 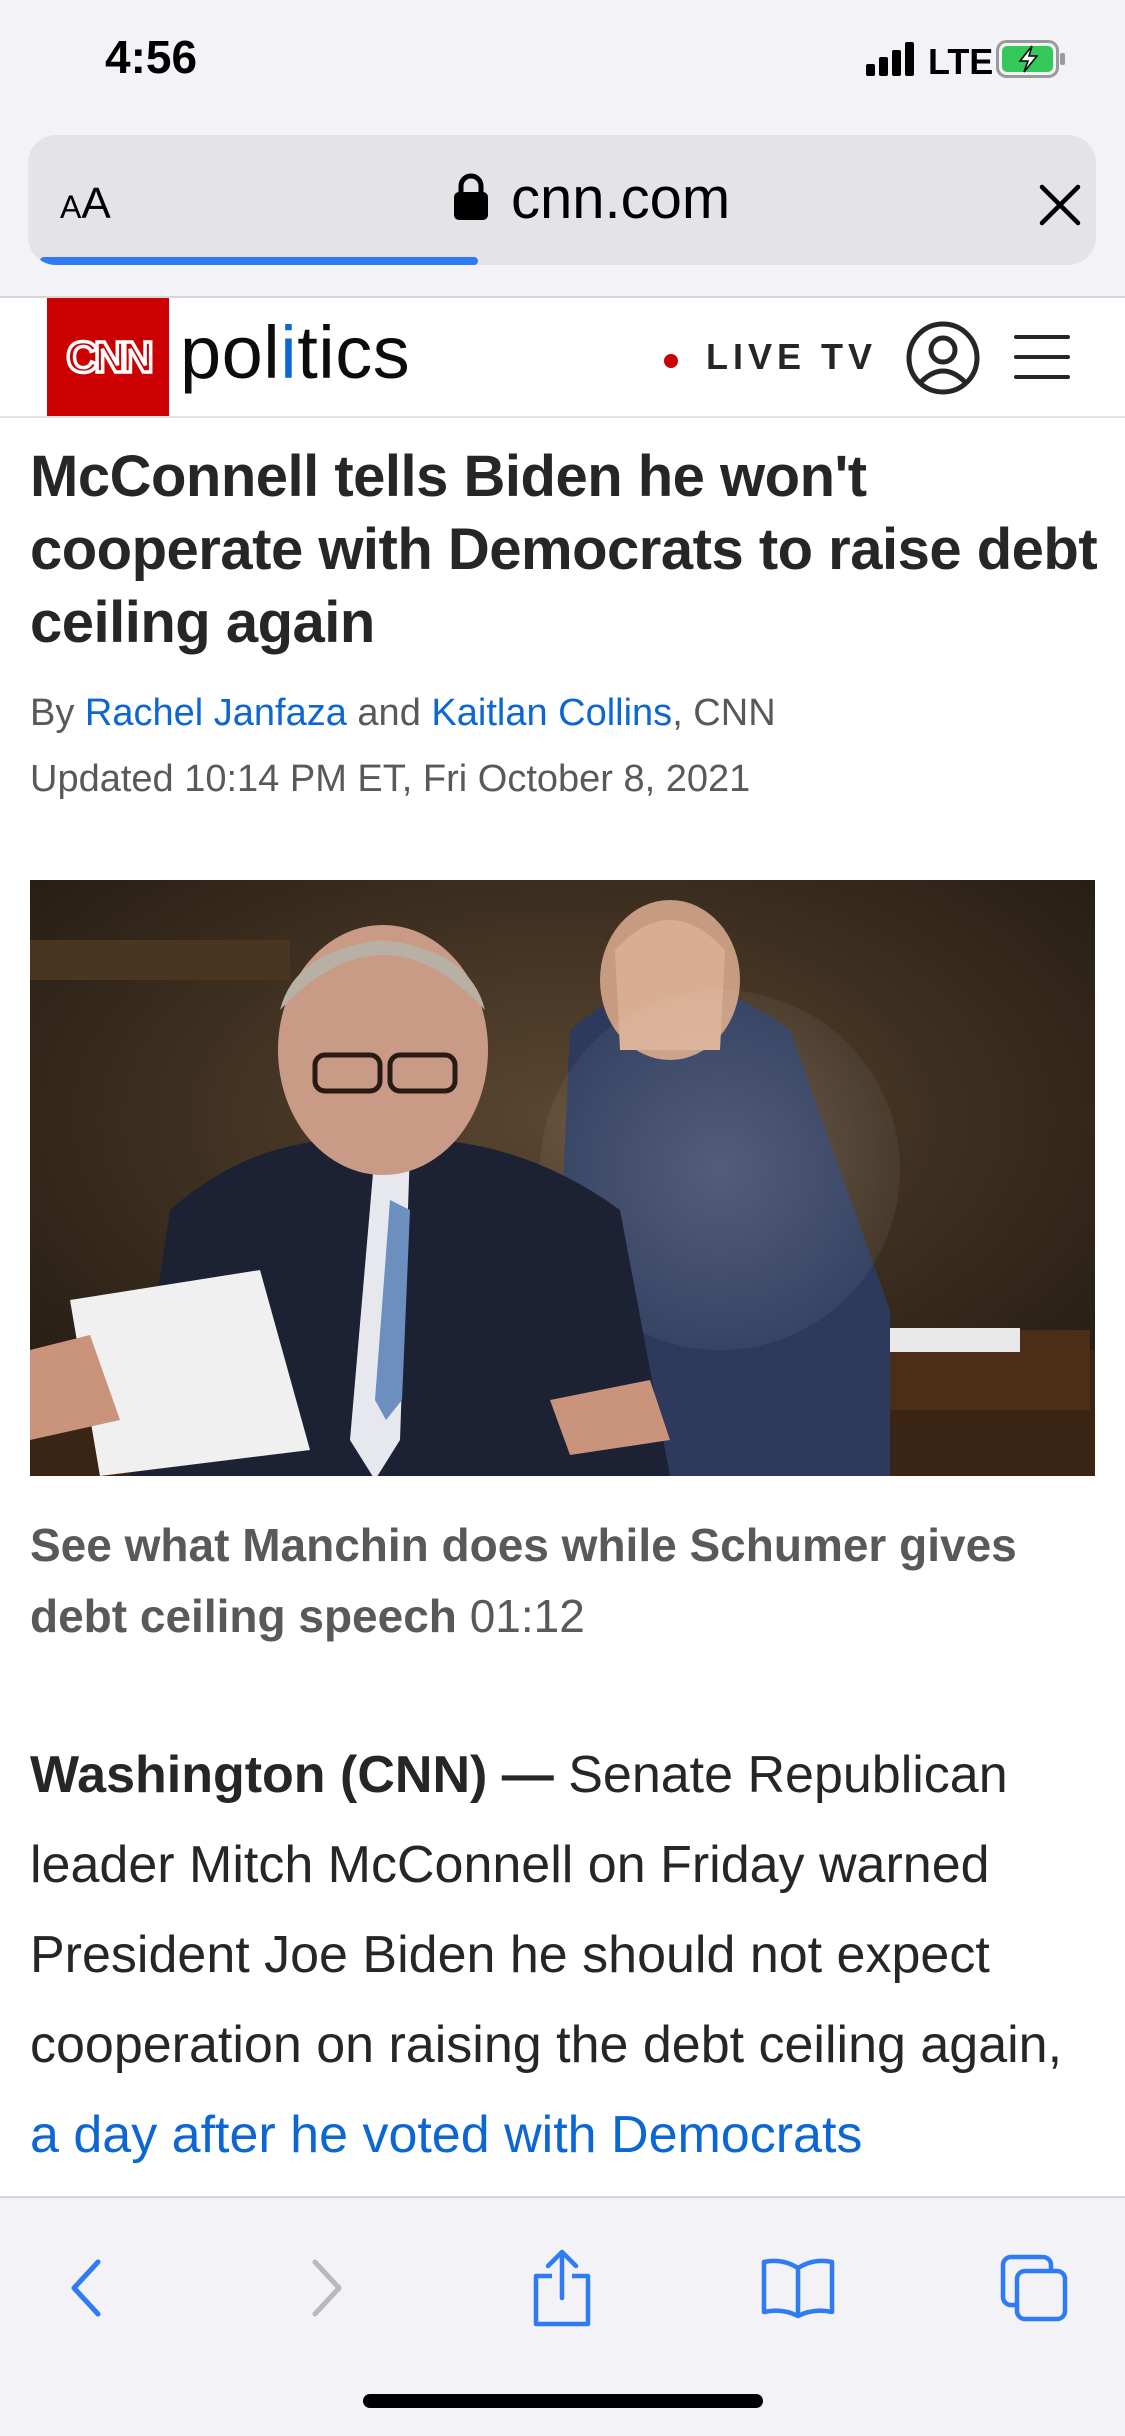 I want to click on forward-icon, so click(x=327, y=2288).